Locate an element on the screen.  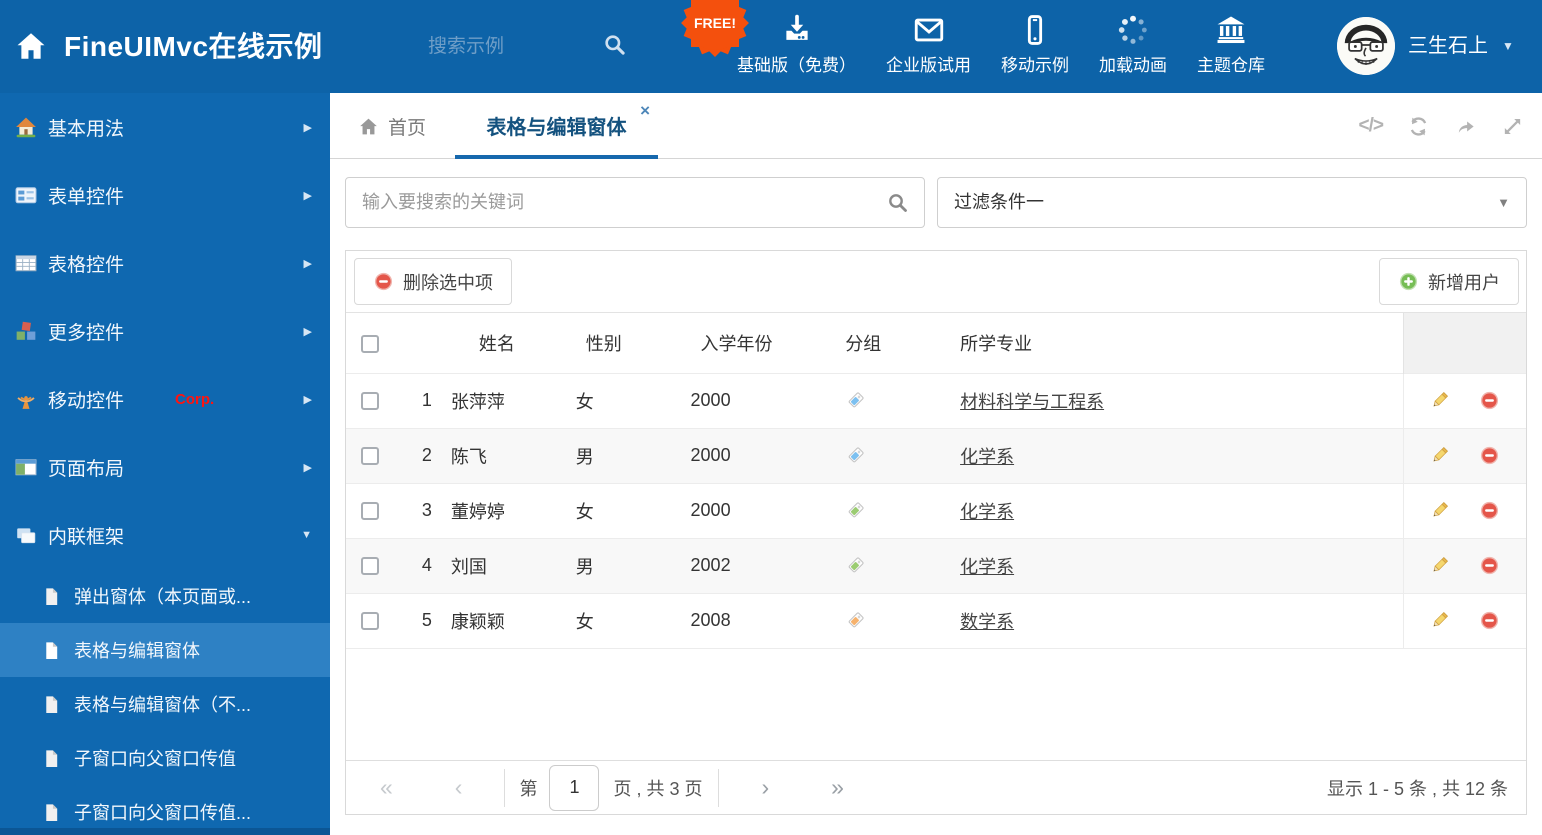
cell-year: 2000 is located at coordinates (710, 455).